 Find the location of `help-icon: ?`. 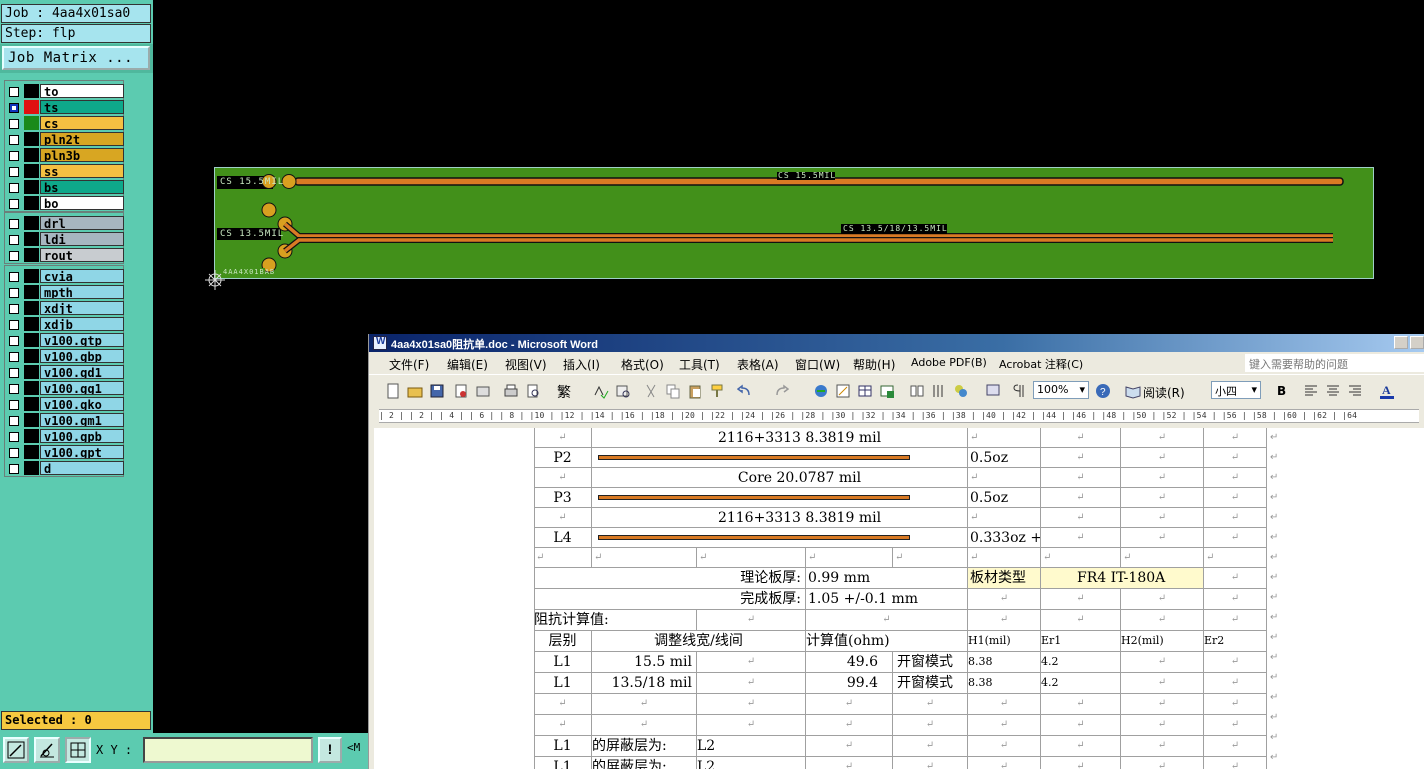

help-icon: ? is located at coordinates (1103, 391).